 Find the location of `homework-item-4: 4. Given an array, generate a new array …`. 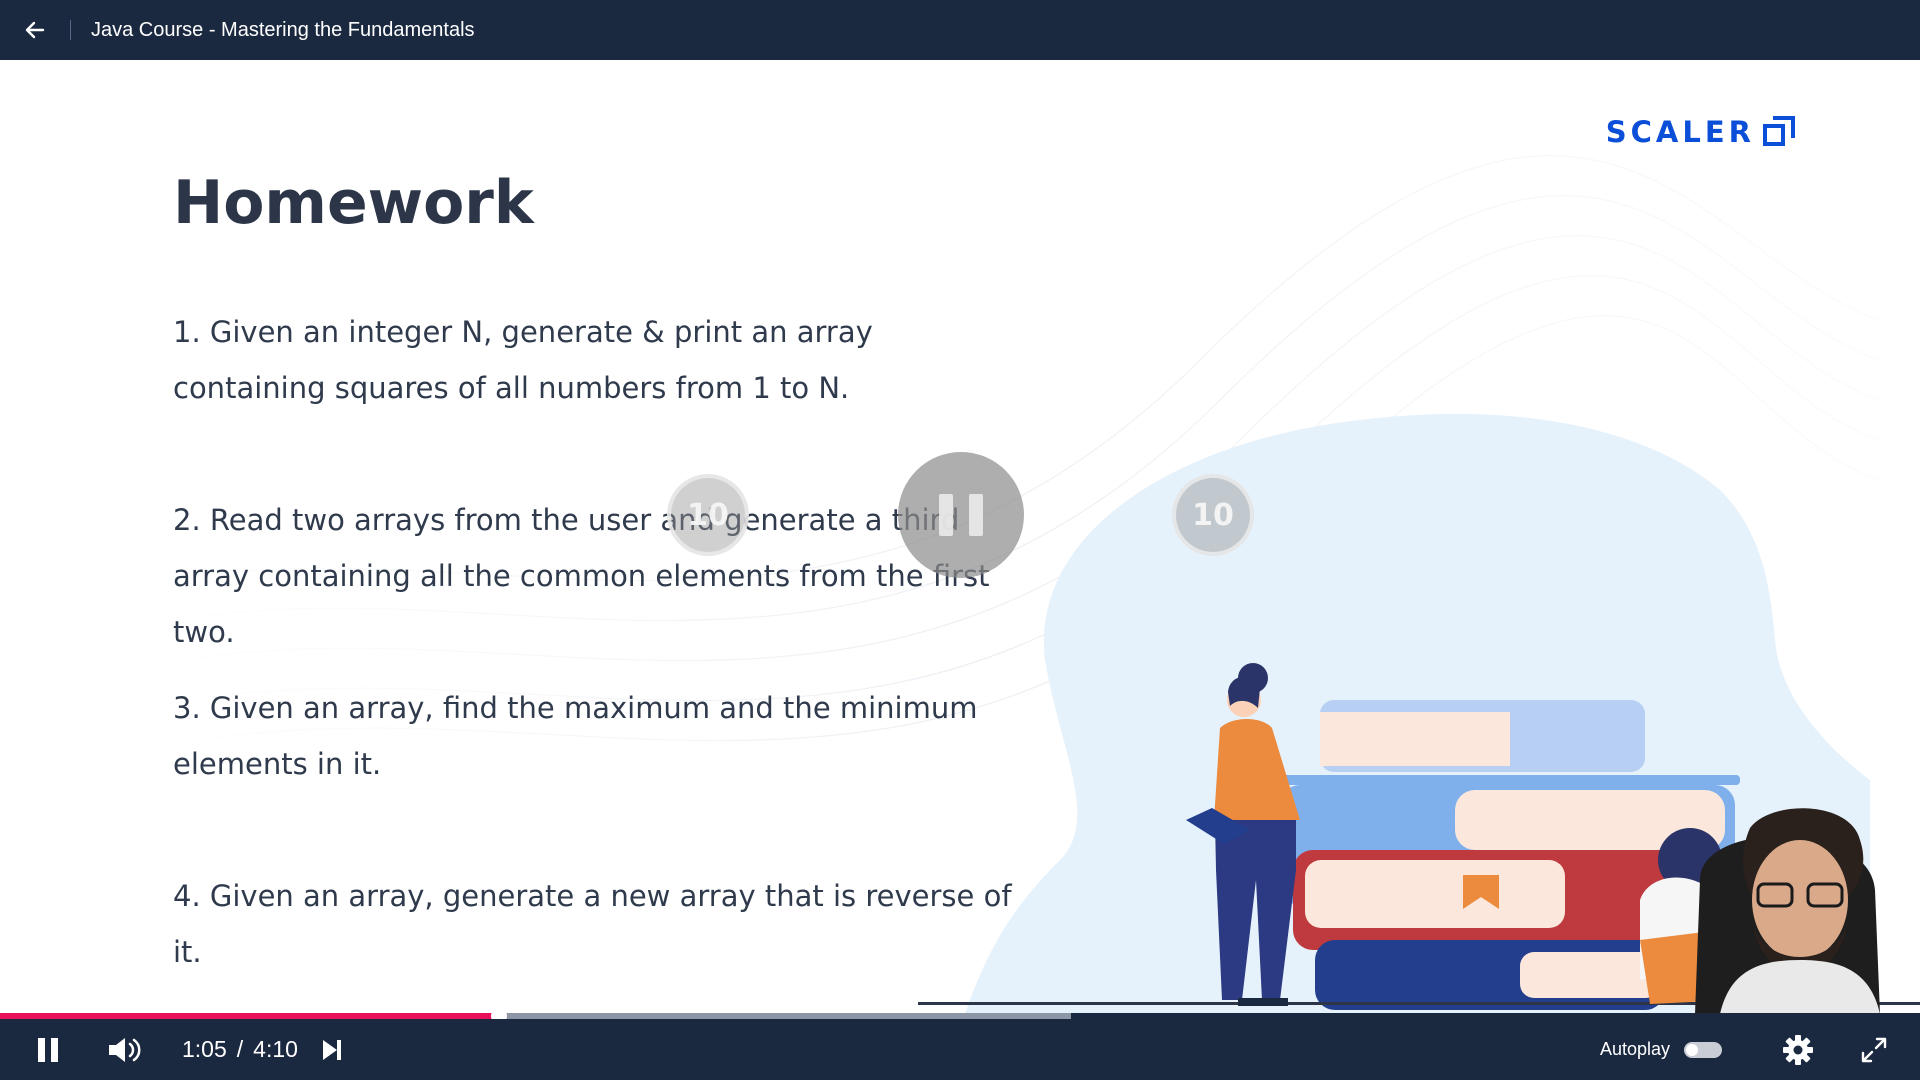

homework-item-4: 4. Given an array, generate a new array … is located at coordinates (592, 924).